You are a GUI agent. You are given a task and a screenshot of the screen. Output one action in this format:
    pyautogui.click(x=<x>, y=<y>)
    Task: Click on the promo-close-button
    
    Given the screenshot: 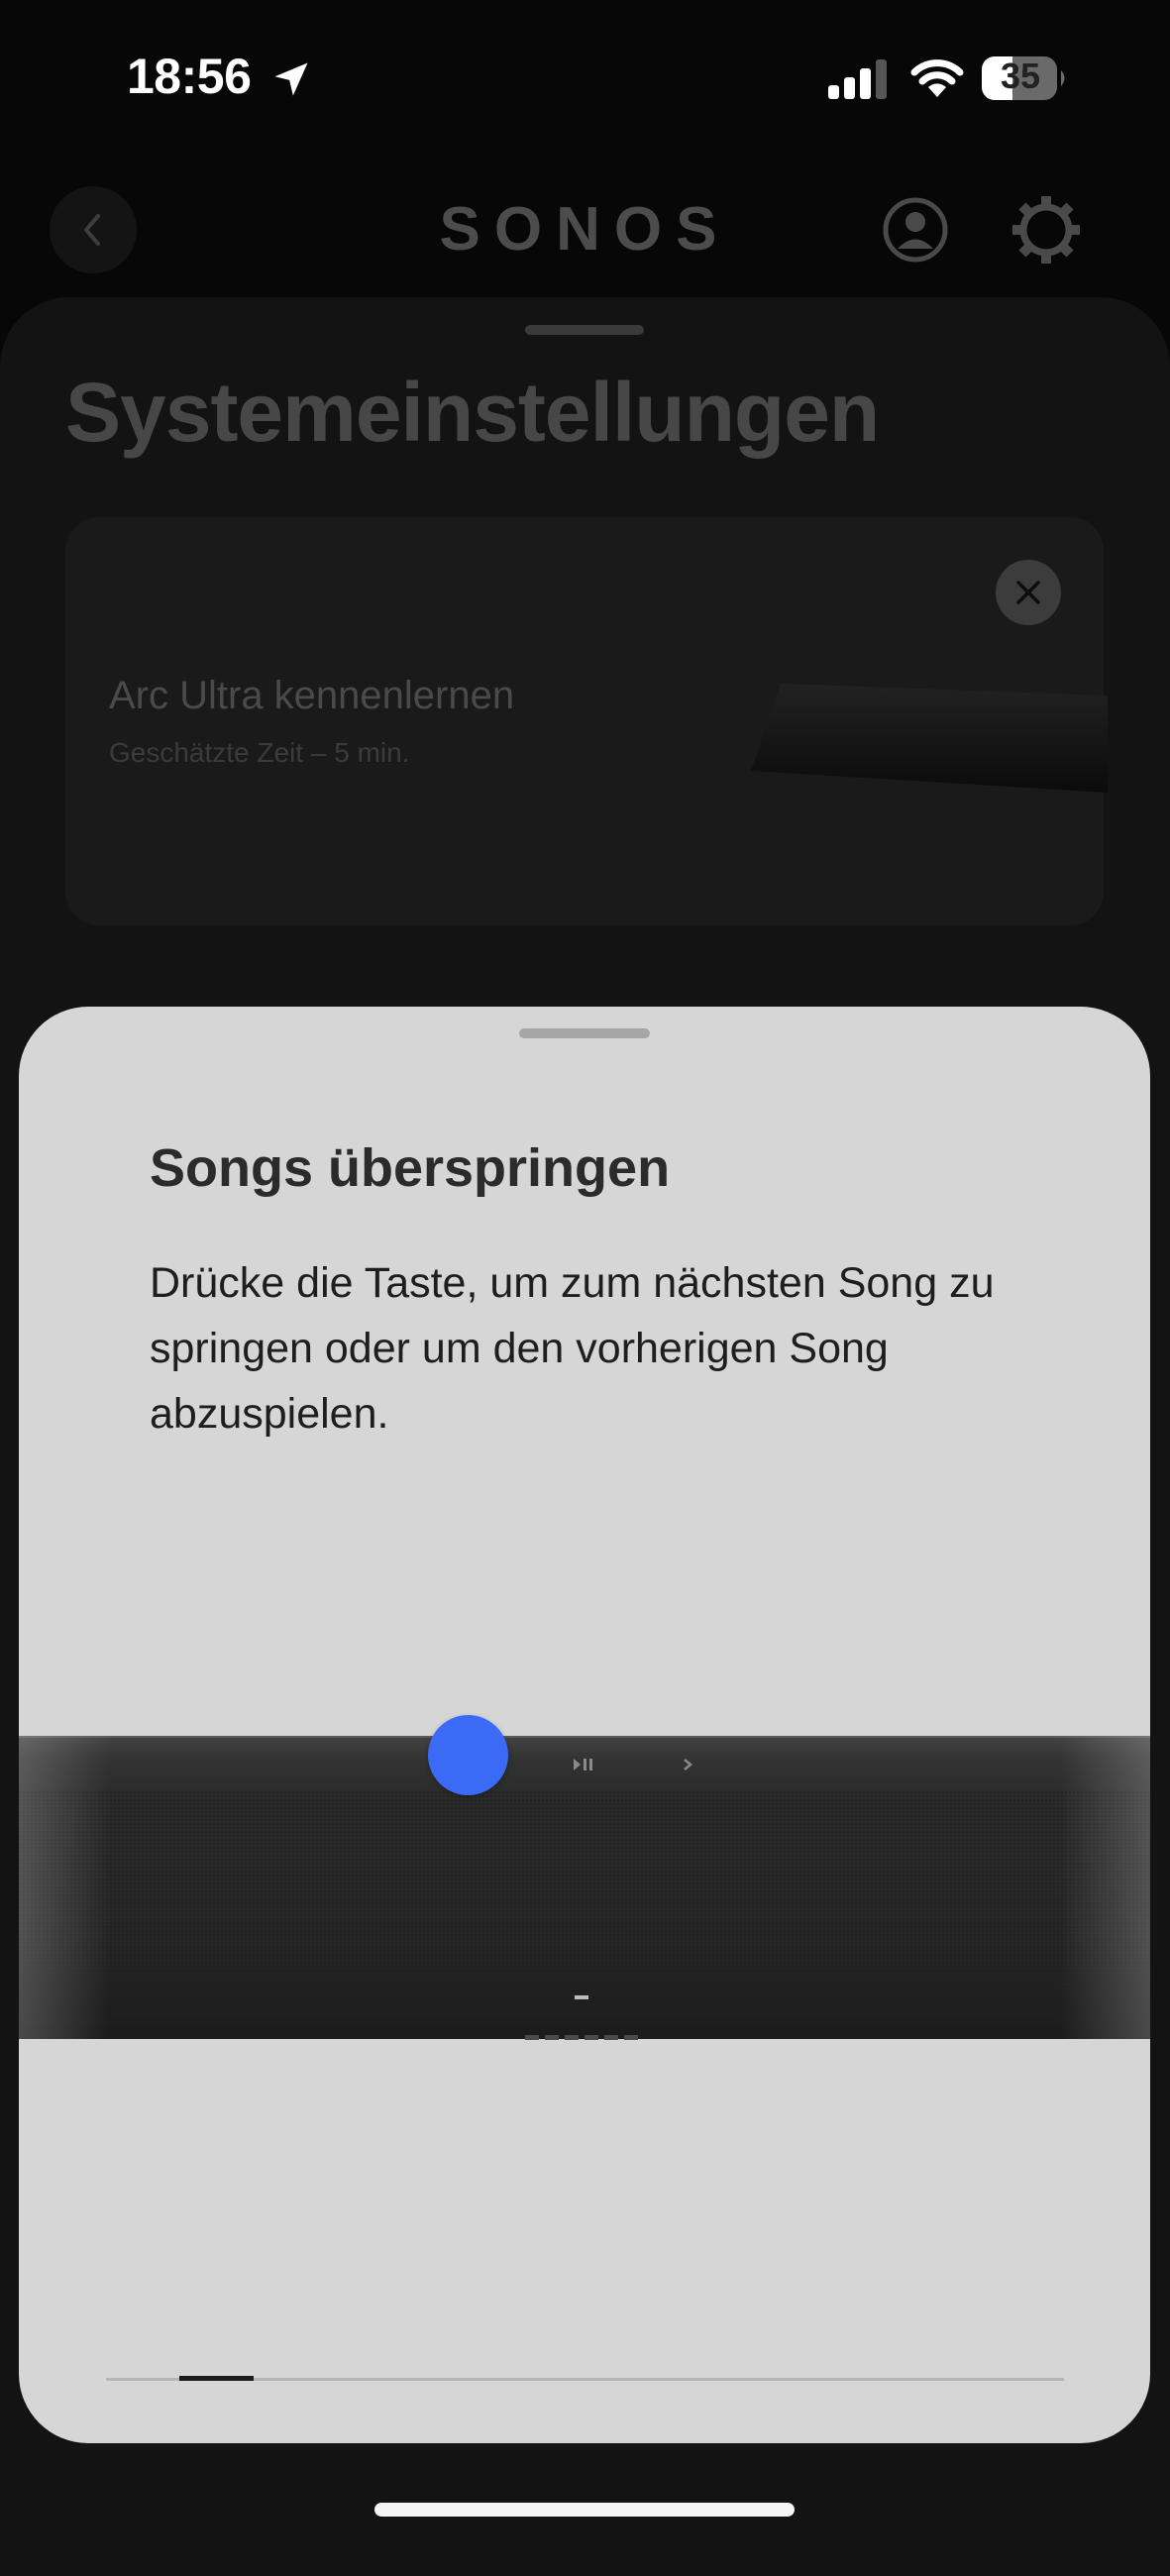 What is the action you would take?
    pyautogui.click(x=1028, y=592)
    